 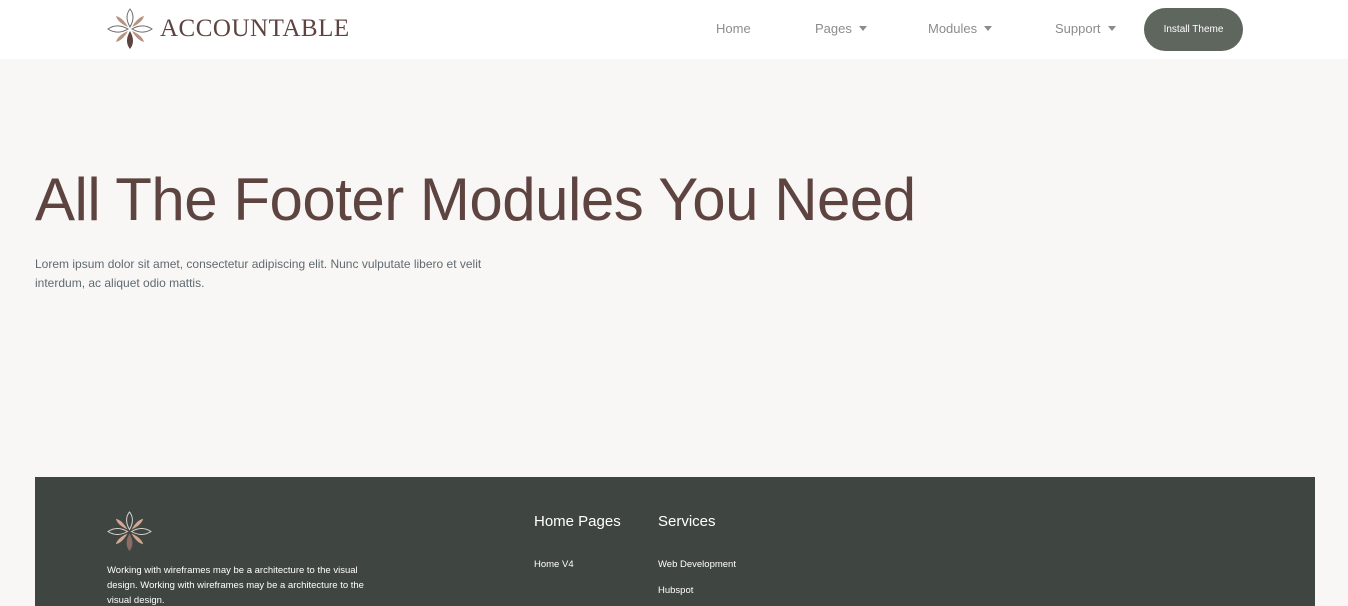 I want to click on footer-heading-home-pages: Home Pages, so click(x=577, y=521).